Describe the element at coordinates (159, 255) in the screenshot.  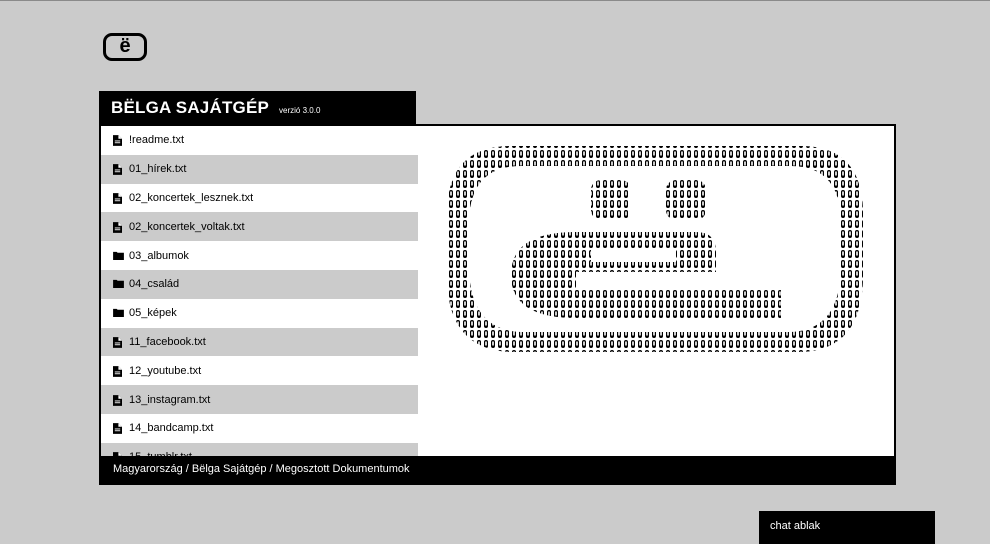
I see `file-label: 03_albumok` at that location.